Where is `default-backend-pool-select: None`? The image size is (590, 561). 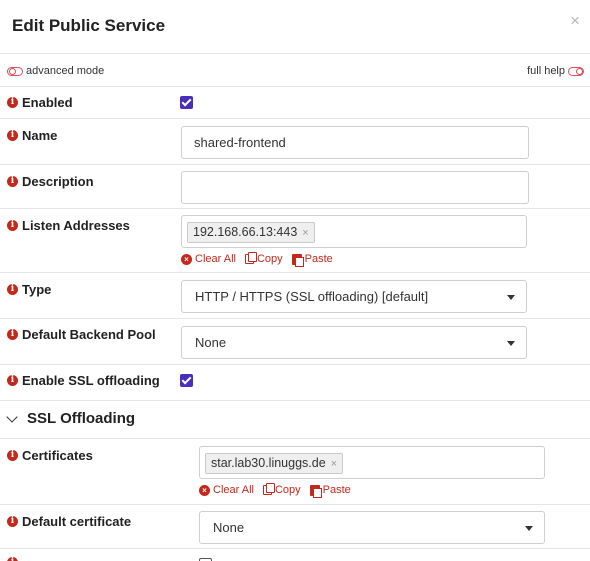
default-backend-pool-select: None is located at coordinates (354, 342).